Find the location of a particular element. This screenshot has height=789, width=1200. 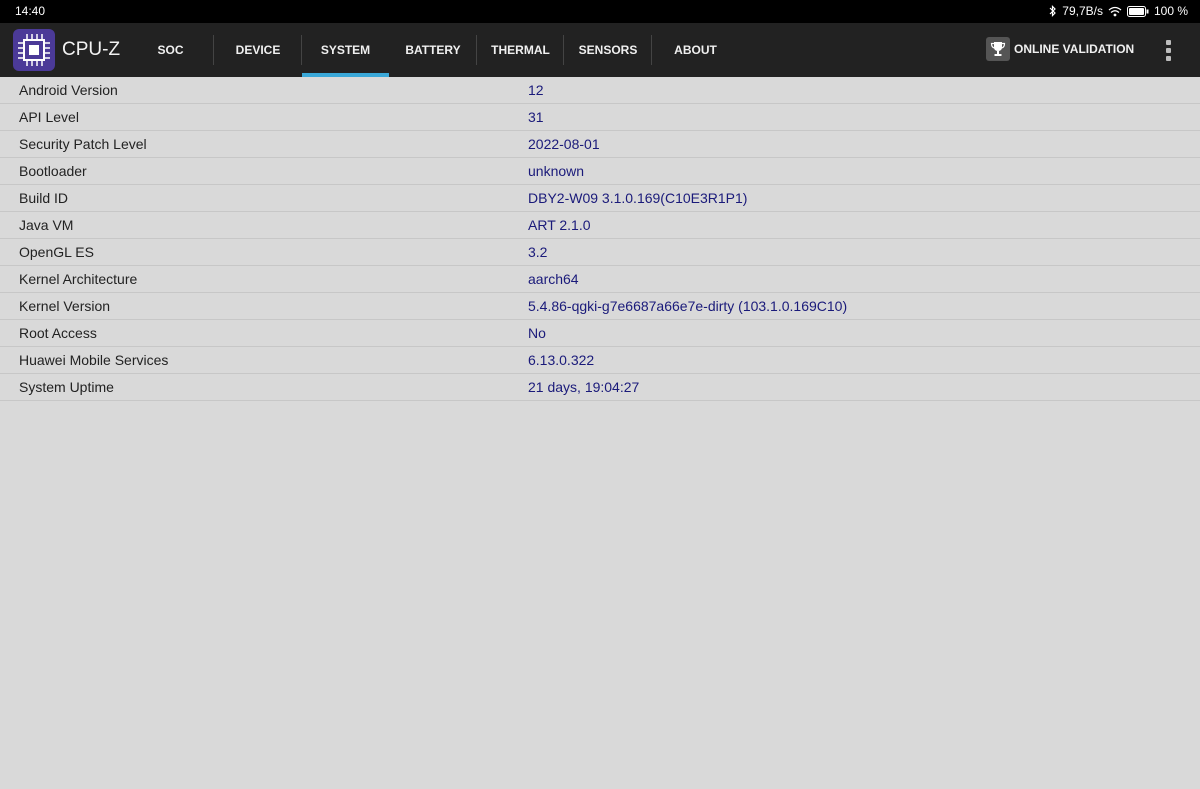

info-value: No is located at coordinates (537, 333).